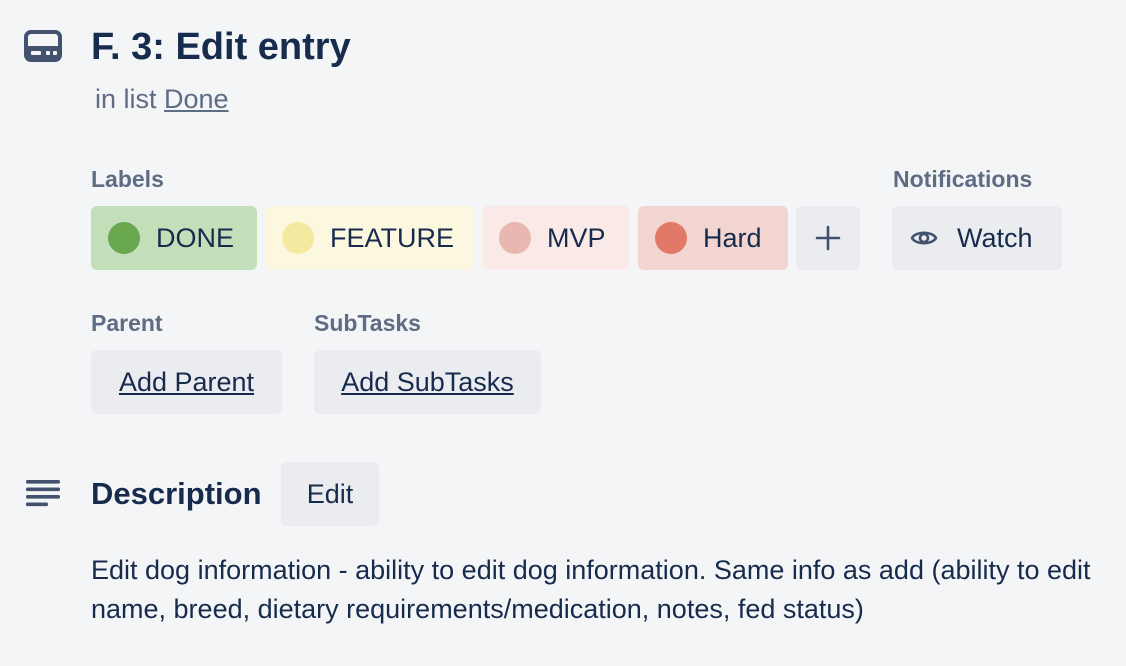 Image resolution: width=1126 pixels, height=666 pixels. I want to click on label-text: MVP, so click(576, 237).